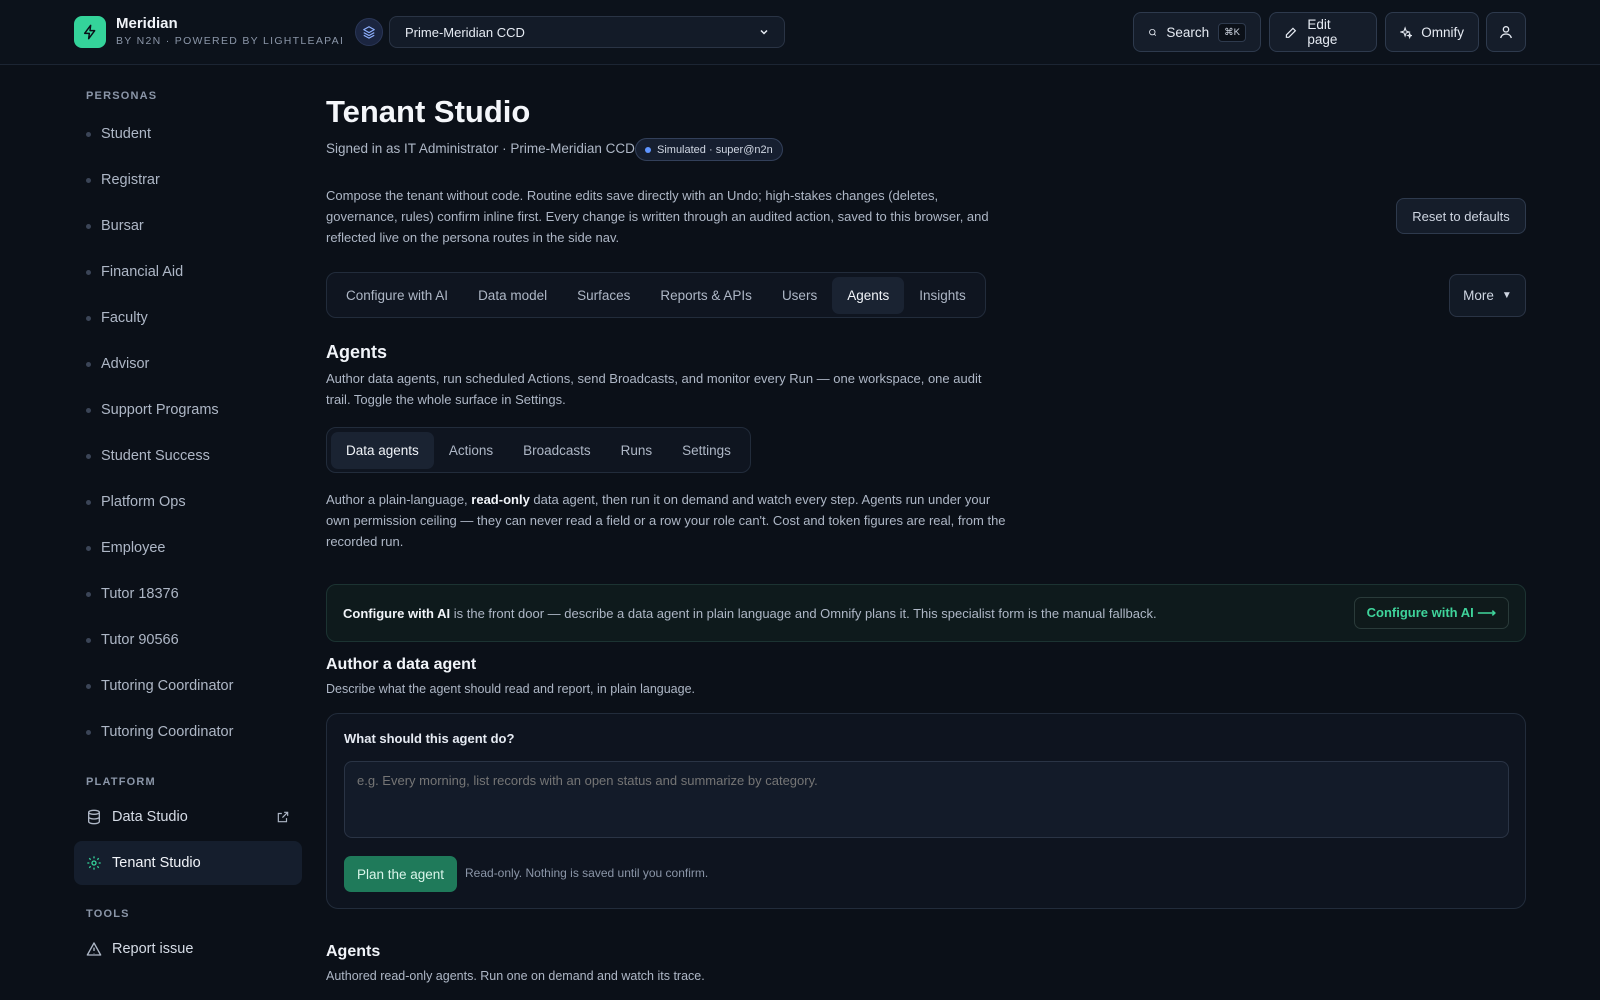  What do you see at coordinates (283, 817) in the screenshot?
I see `external-link-icon` at bounding box center [283, 817].